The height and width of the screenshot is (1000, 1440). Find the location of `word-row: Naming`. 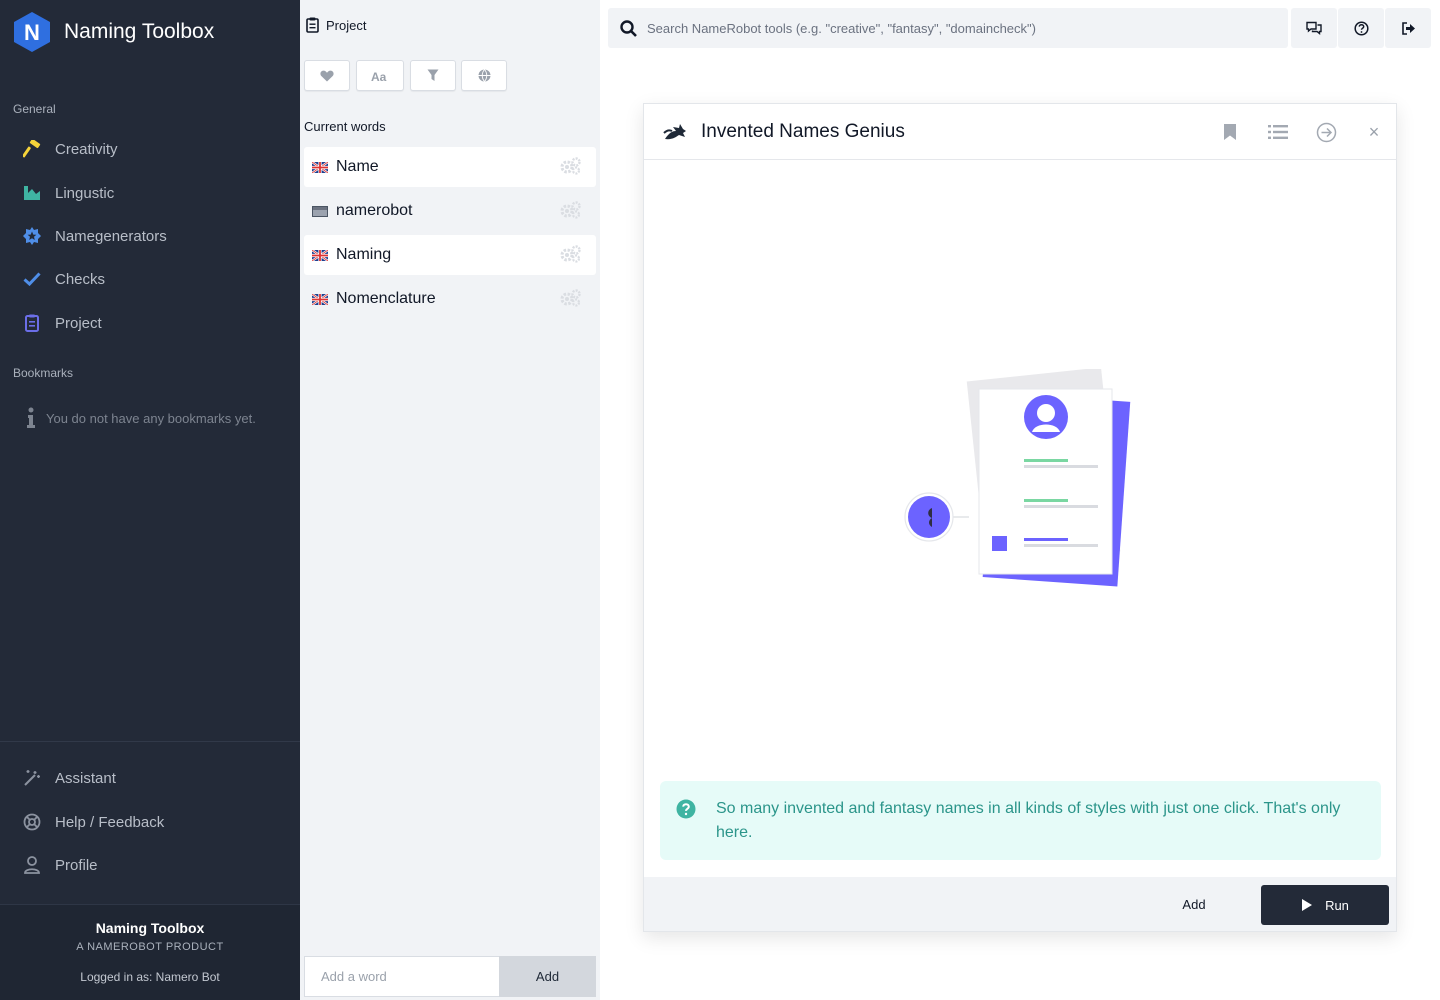

word-row: Naming is located at coordinates (450, 255).